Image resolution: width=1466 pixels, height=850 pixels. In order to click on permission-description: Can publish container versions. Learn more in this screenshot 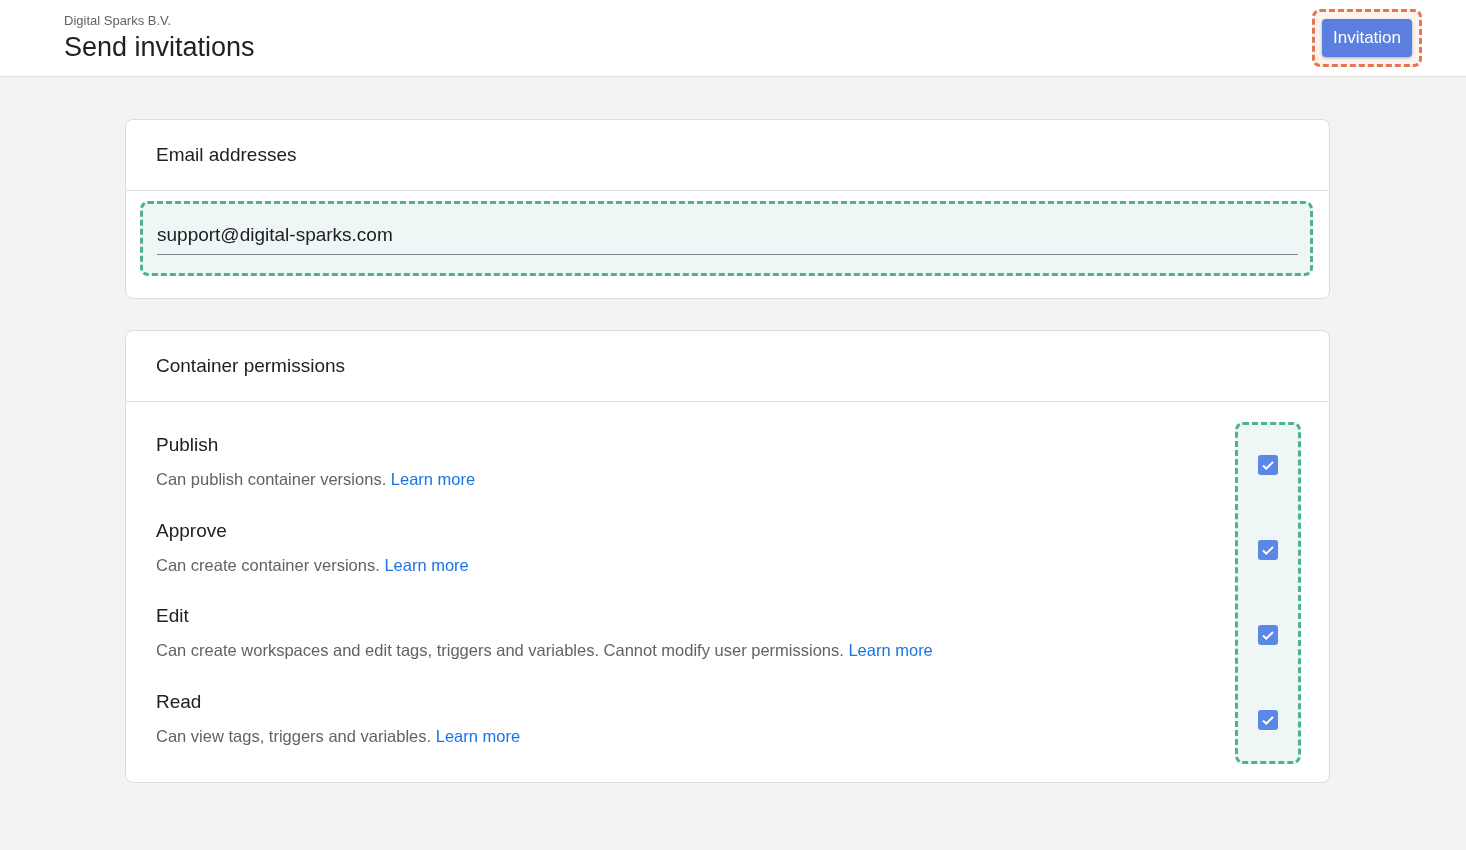, I will do `click(316, 479)`.